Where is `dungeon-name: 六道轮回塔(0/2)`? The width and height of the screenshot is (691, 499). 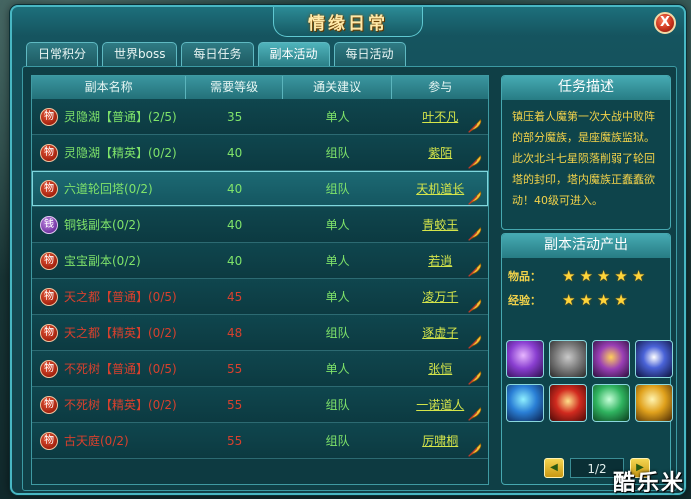
dungeon-name: 六道轮回塔(0/2) is located at coordinates (108, 189).